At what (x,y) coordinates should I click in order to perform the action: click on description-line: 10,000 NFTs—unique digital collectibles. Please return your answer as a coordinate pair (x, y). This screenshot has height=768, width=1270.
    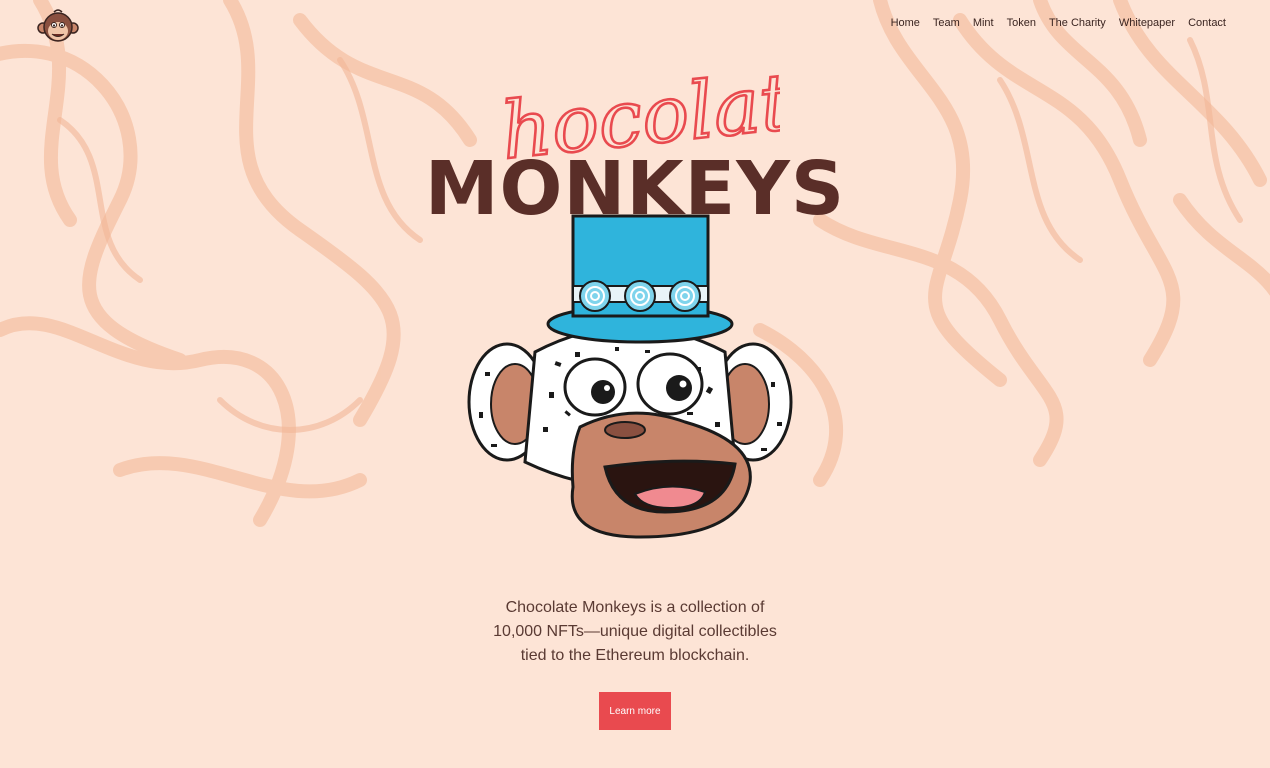
    Looking at the image, I should click on (635, 631).